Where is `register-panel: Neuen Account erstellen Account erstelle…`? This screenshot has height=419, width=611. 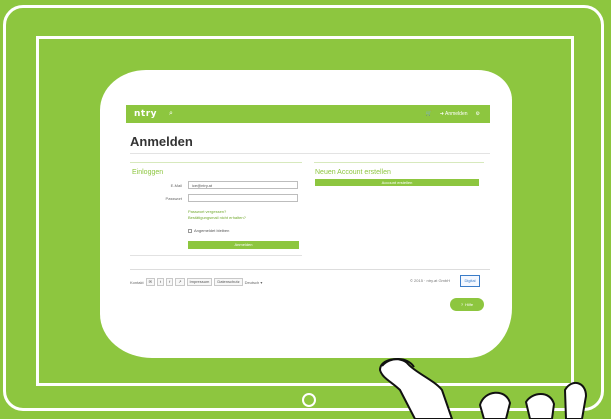 register-panel: Neuen Account erstellen Account erstelle… is located at coordinates (399, 176).